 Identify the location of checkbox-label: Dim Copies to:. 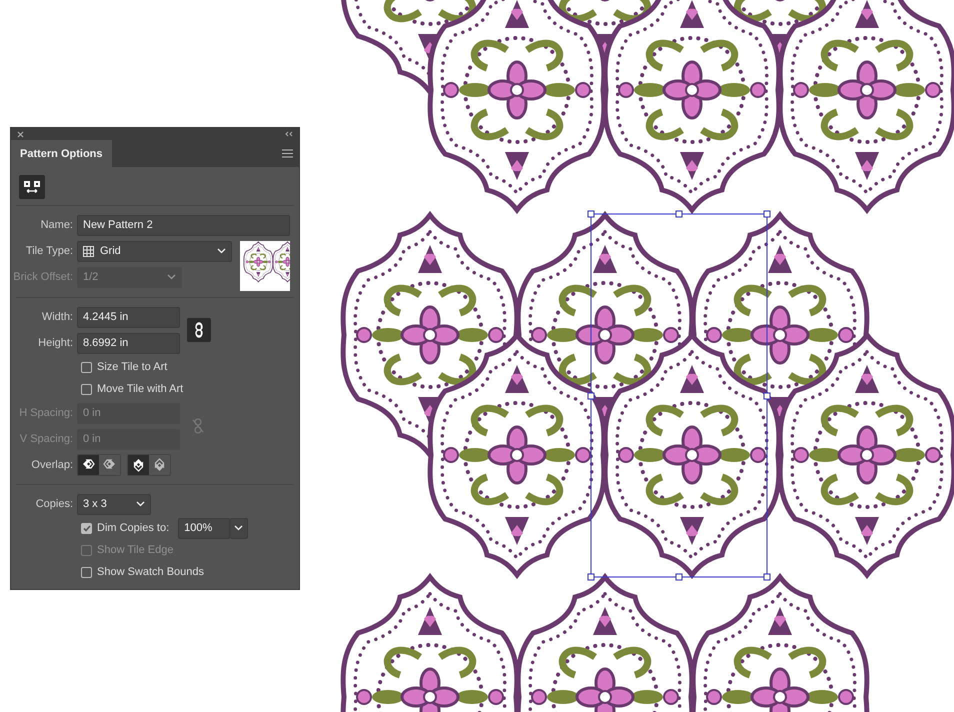
(133, 528).